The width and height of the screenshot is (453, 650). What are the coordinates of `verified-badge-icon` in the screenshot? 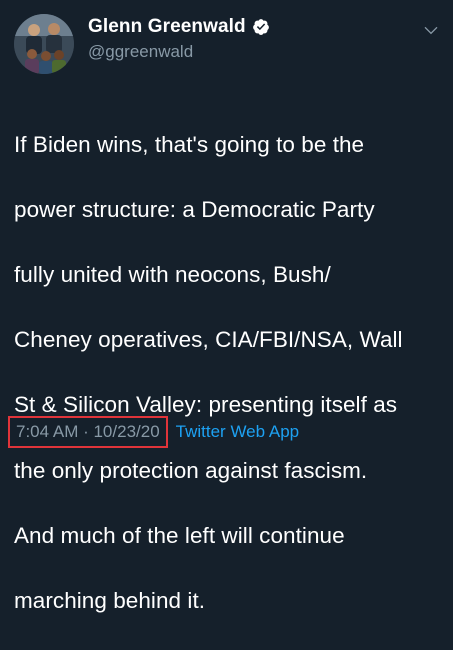 It's located at (260, 27).